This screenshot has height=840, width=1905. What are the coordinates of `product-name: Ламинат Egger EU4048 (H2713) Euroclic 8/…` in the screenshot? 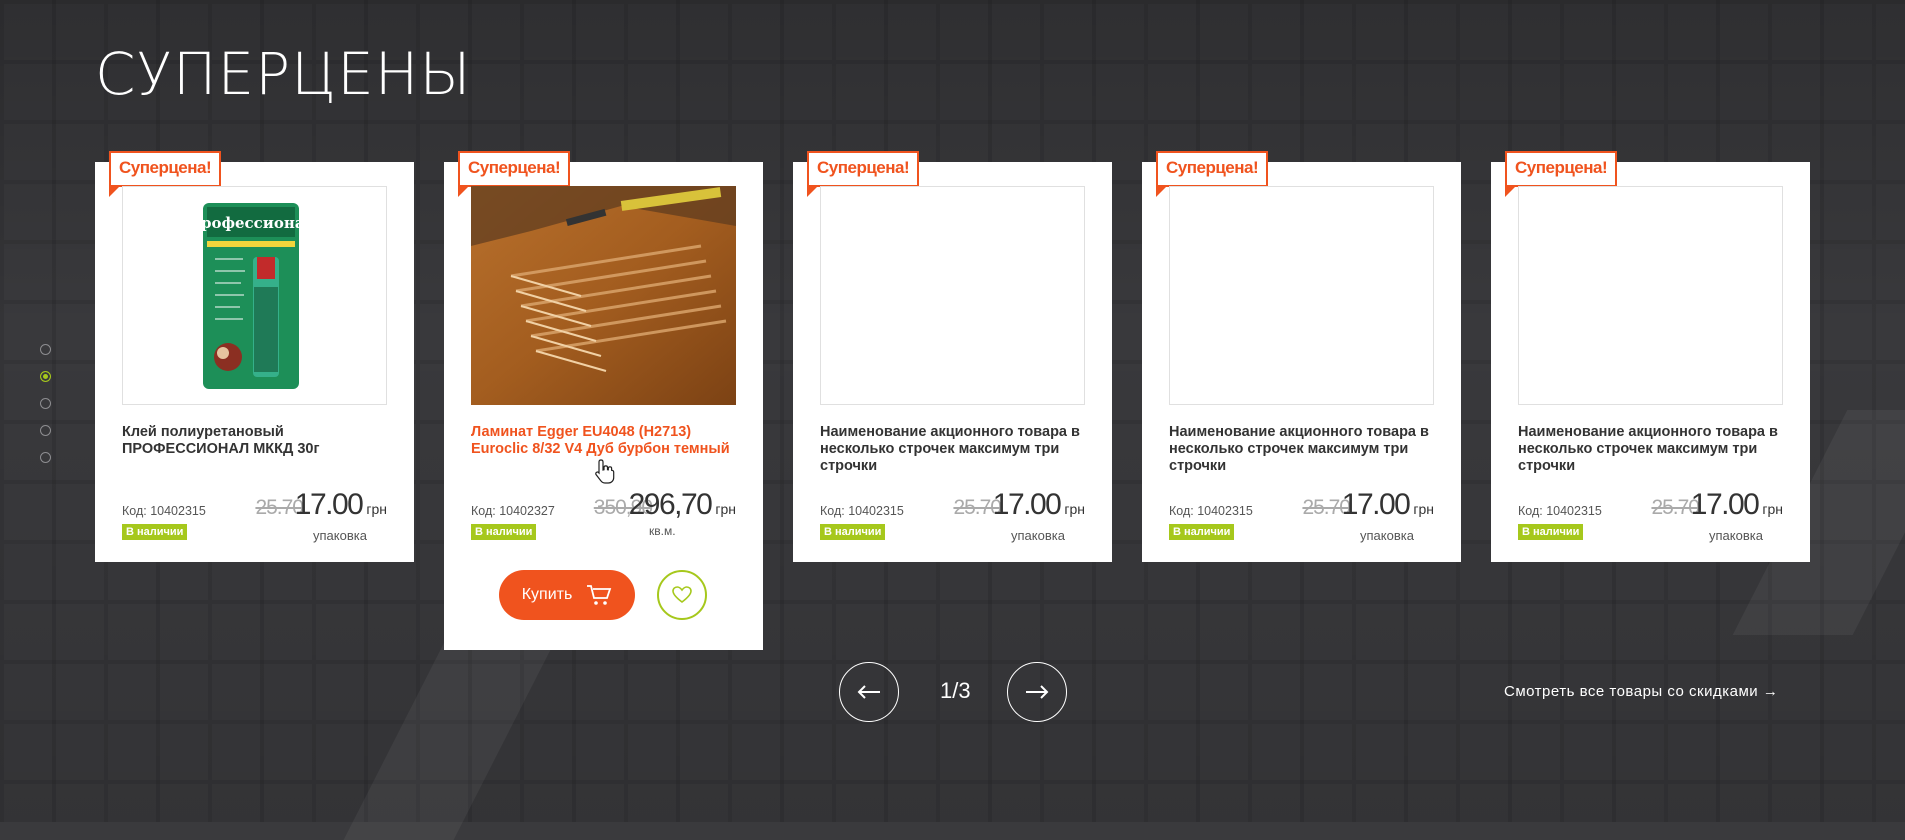 It's located at (606, 441).